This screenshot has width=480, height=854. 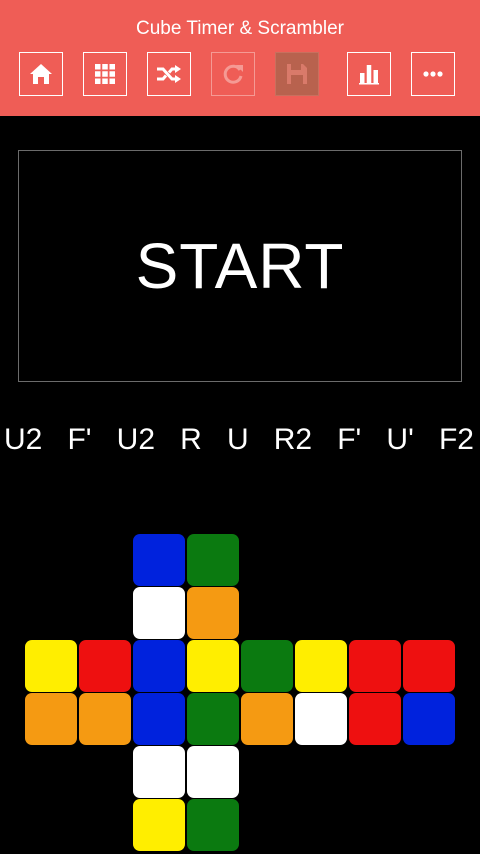 I want to click on scramble-move: F2, so click(x=456, y=439).